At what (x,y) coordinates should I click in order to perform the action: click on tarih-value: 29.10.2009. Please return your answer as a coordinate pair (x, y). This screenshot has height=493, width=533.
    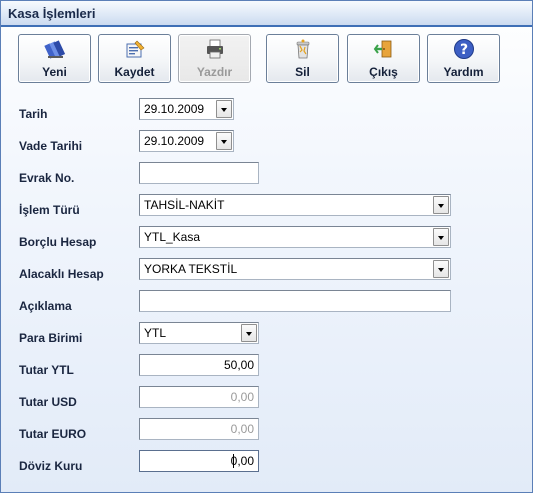
    Looking at the image, I should click on (174, 109).